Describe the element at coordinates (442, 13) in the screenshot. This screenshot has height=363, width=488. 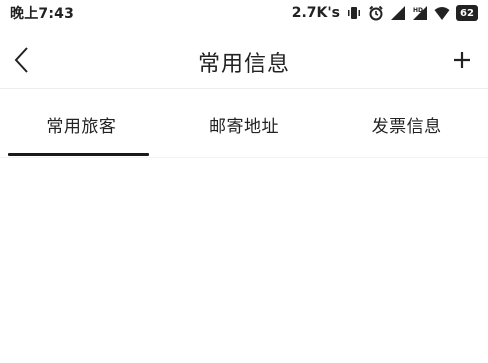
I see `wifi-icon` at that location.